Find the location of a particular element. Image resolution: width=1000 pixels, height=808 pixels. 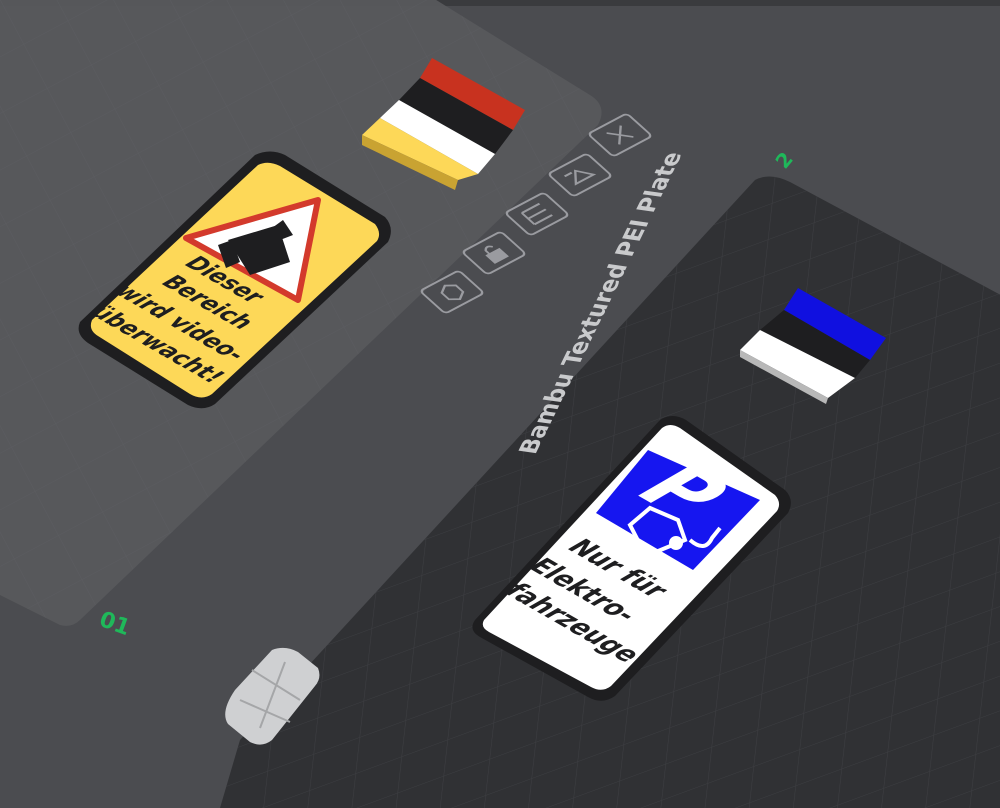

plate-number-1: 01 is located at coordinates (114, 624).